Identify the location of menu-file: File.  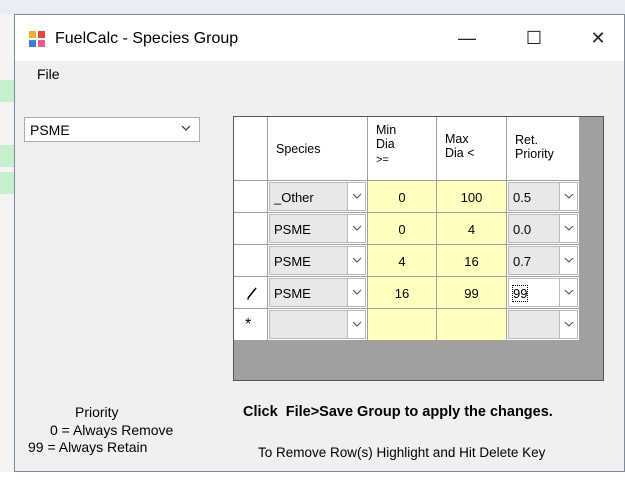
(48, 74).